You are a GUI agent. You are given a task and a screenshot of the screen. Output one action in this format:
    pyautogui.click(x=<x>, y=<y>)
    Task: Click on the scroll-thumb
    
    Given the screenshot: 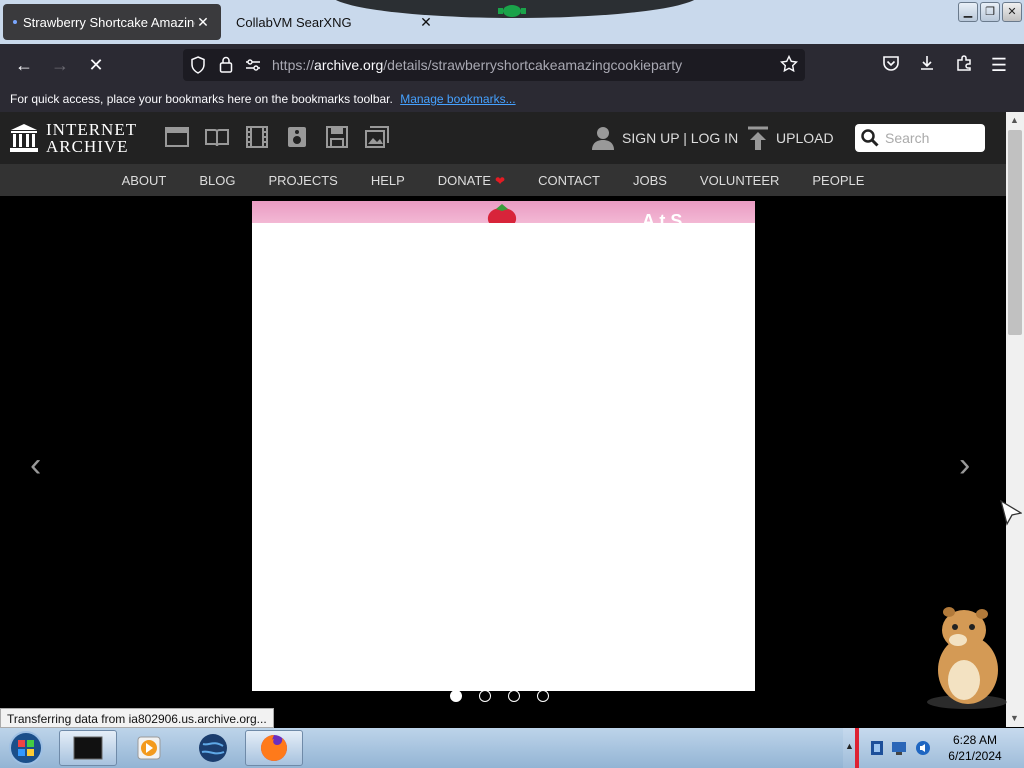 What is the action you would take?
    pyautogui.click(x=1015, y=232)
    